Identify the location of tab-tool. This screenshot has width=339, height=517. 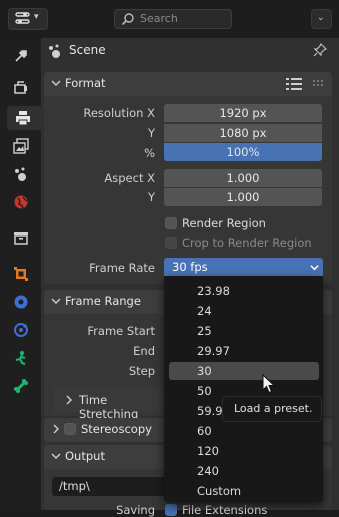
(21, 56).